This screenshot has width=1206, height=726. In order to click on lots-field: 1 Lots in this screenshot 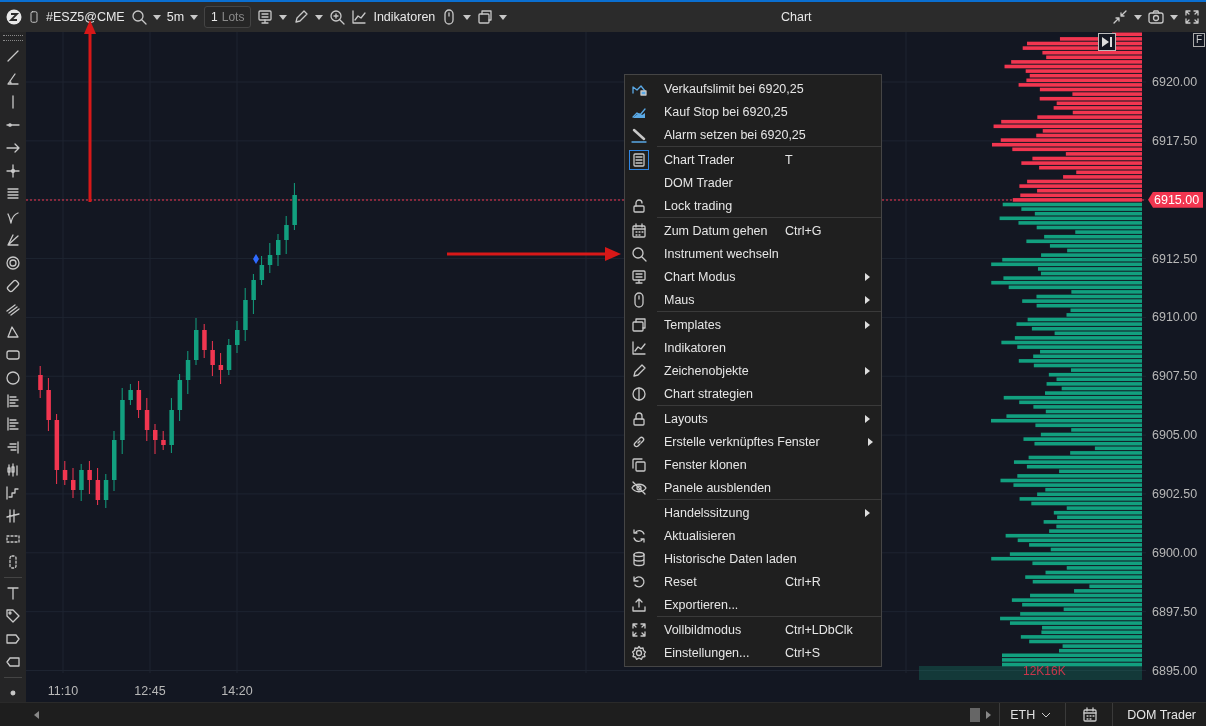, I will do `click(228, 17)`.